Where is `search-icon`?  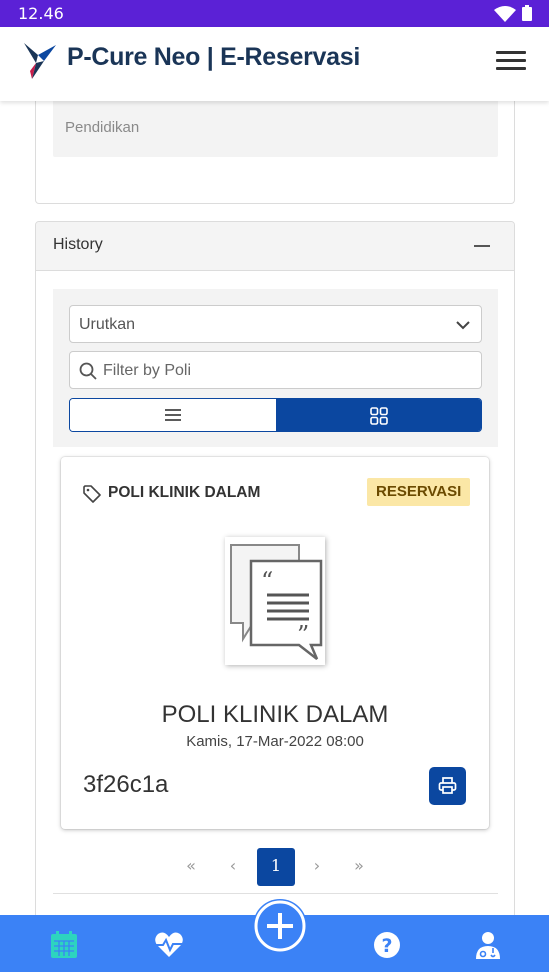
search-icon is located at coordinates (88, 371).